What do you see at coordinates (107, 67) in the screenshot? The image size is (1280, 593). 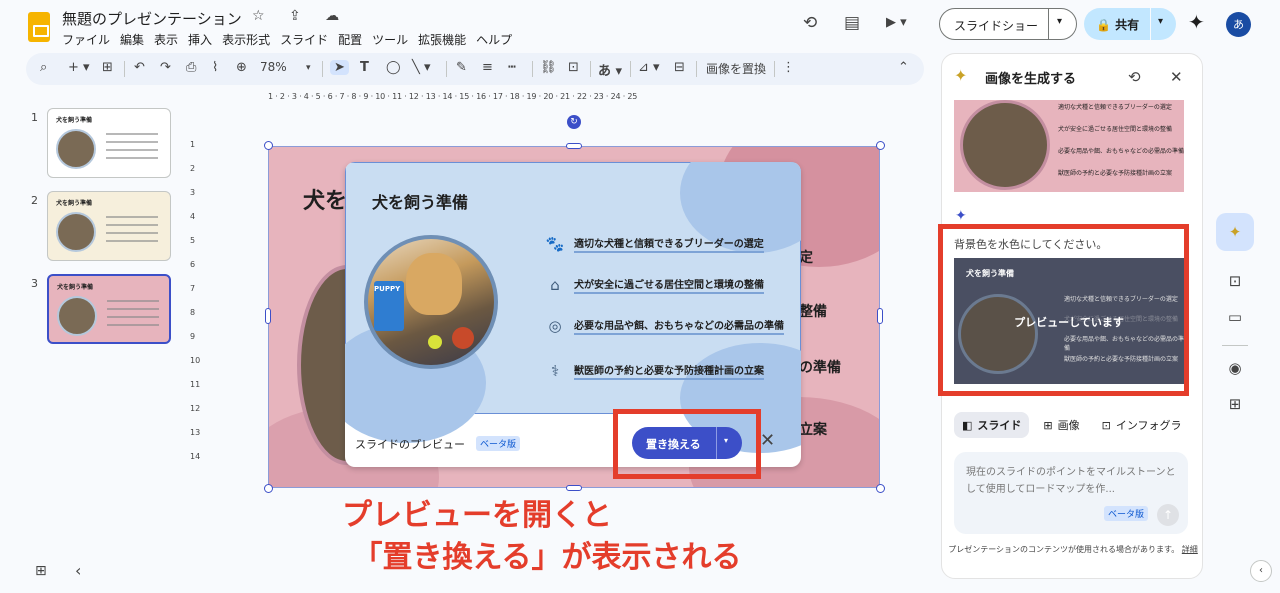 I see `new-slide-icon: ⊞` at bounding box center [107, 67].